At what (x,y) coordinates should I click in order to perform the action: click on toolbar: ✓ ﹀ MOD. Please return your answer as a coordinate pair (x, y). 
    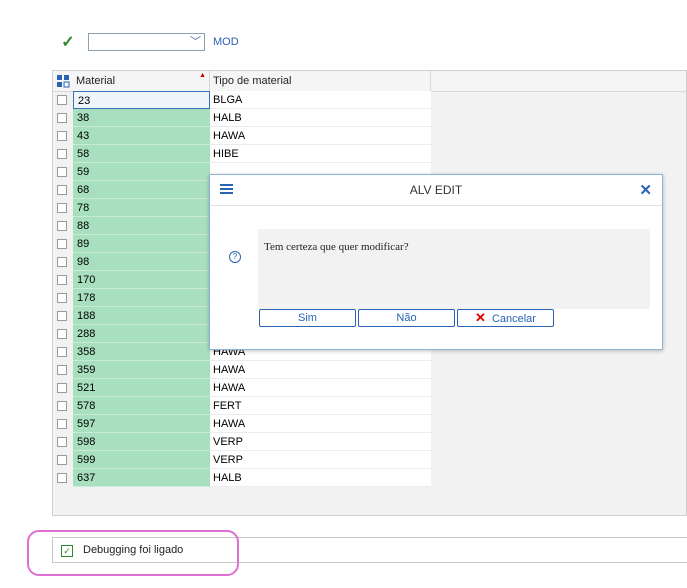
    Looking at the image, I should click on (149, 42).